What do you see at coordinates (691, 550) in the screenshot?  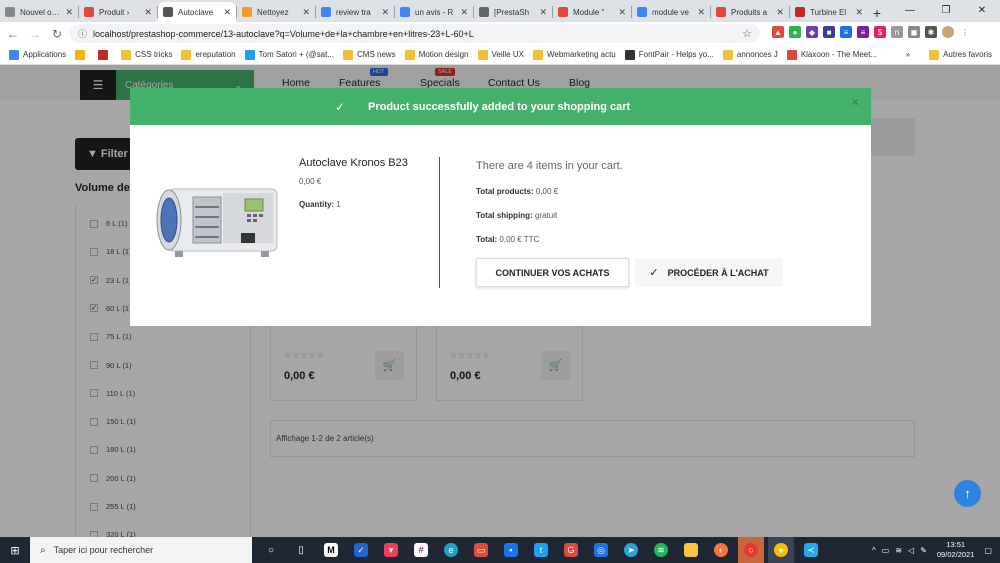 I see `file-explorer-icon` at bounding box center [691, 550].